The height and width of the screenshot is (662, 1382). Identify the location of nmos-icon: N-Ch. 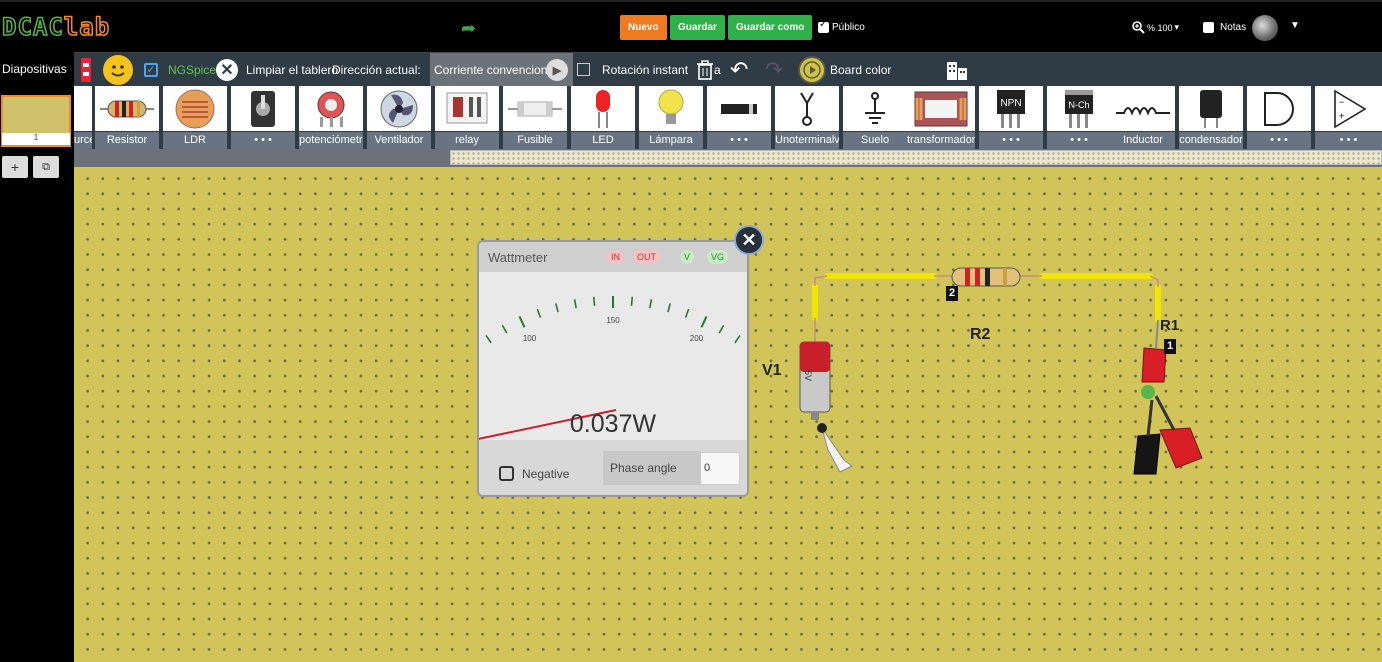
(1079, 108).